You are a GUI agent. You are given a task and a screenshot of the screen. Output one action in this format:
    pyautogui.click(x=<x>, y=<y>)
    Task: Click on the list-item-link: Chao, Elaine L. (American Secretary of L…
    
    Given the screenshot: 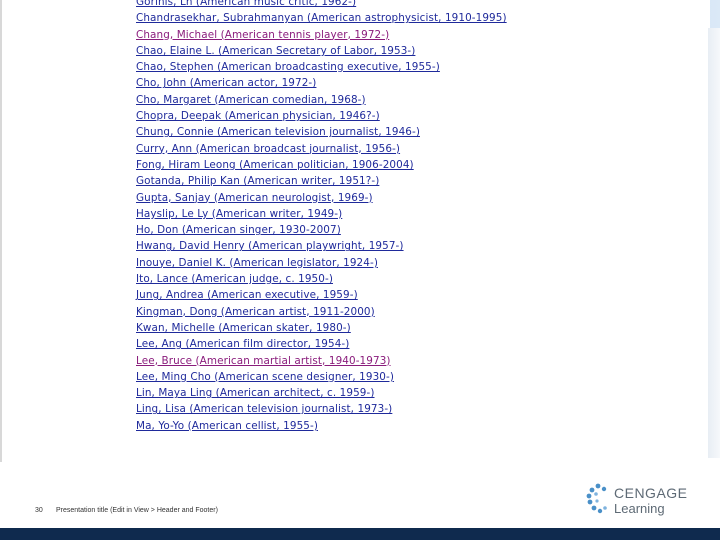 What is the action you would take?
    pyautogui.click(x=321, y=51)
    